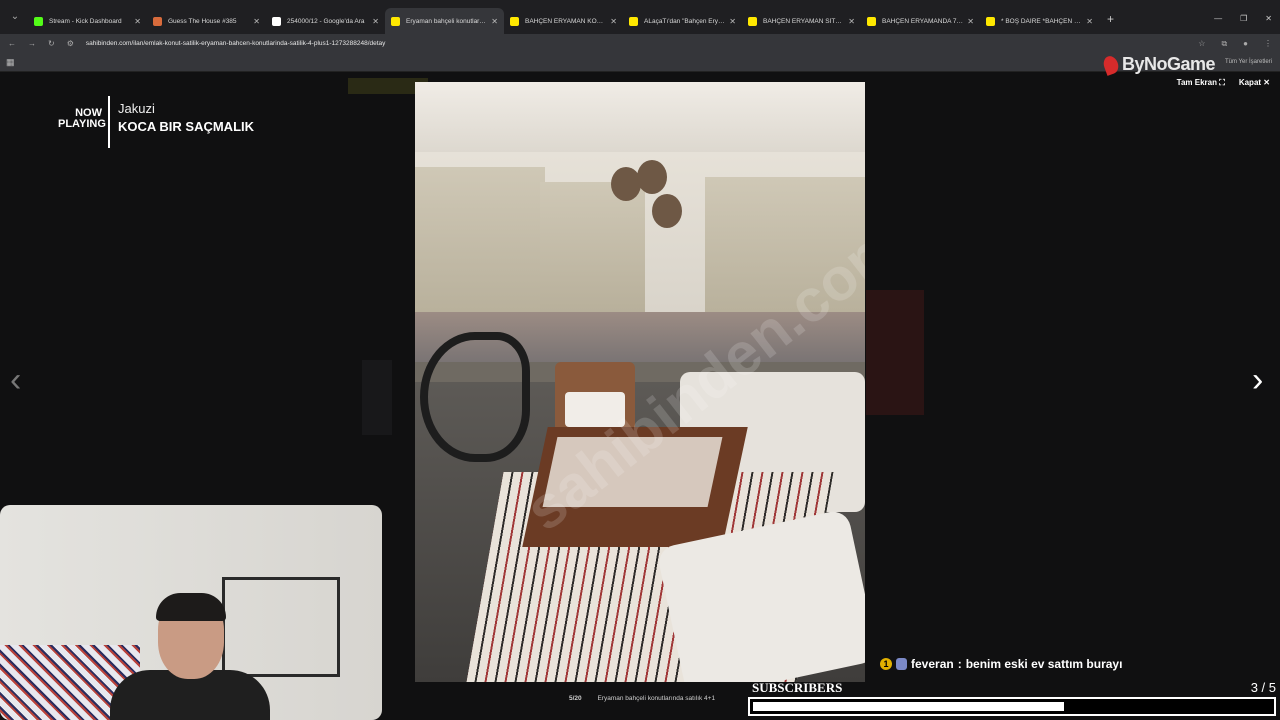  I want to click on restore-icon: ❐, so click(1243, 18).